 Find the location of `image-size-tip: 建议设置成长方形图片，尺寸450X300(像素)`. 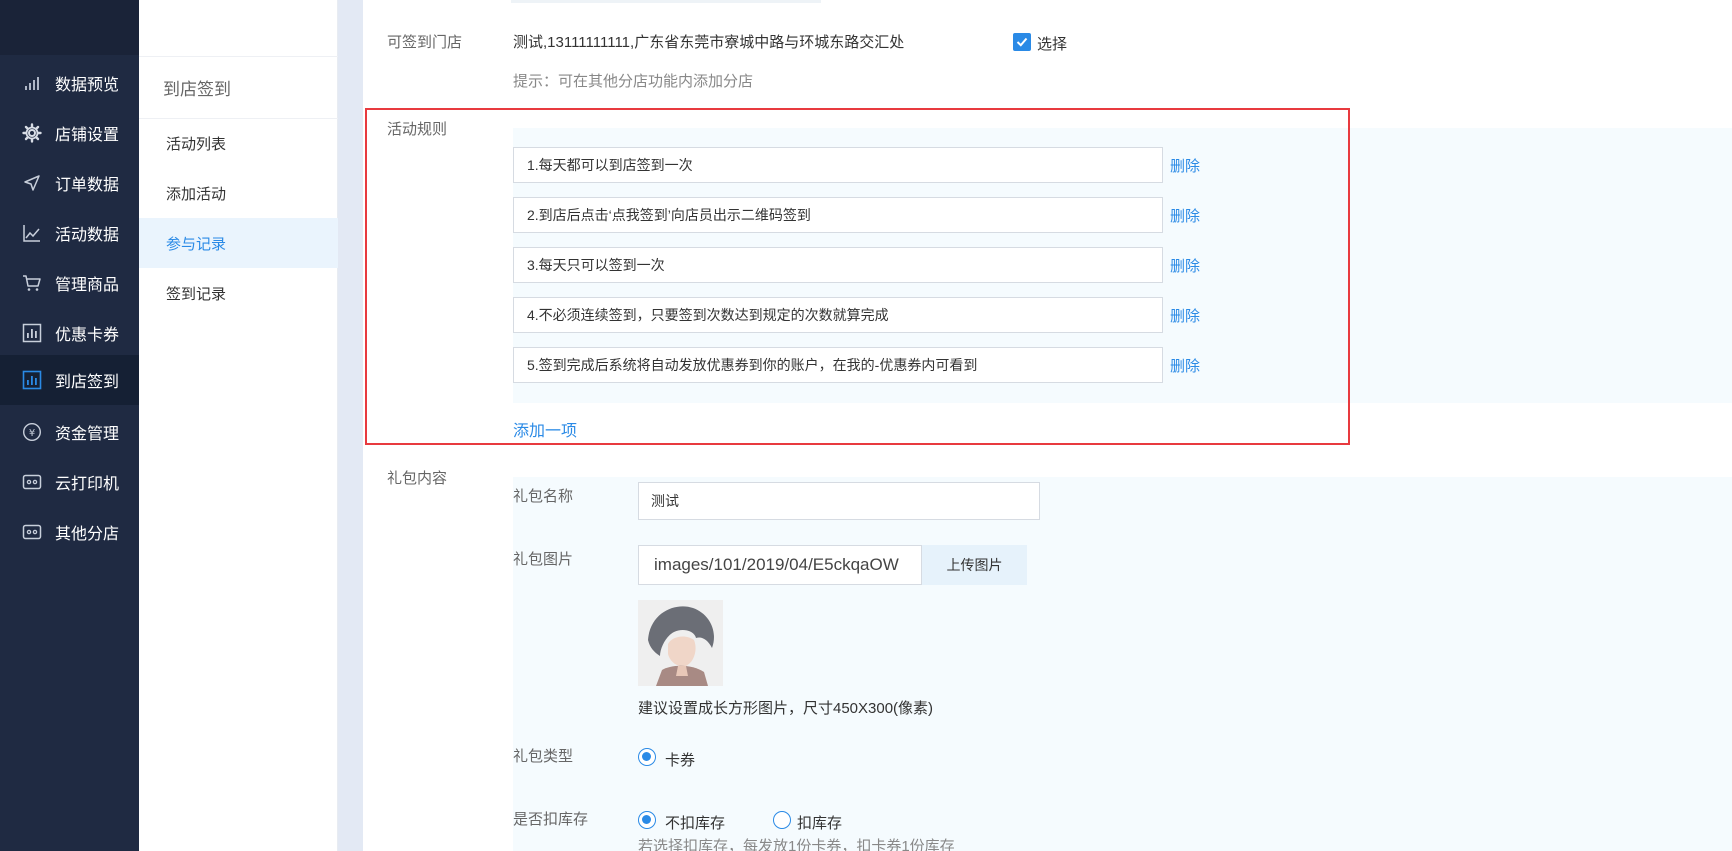

image-size-tip: 建议设置成长方形图片，尺寸450X300(像素) is located at coordinates (786, 708).